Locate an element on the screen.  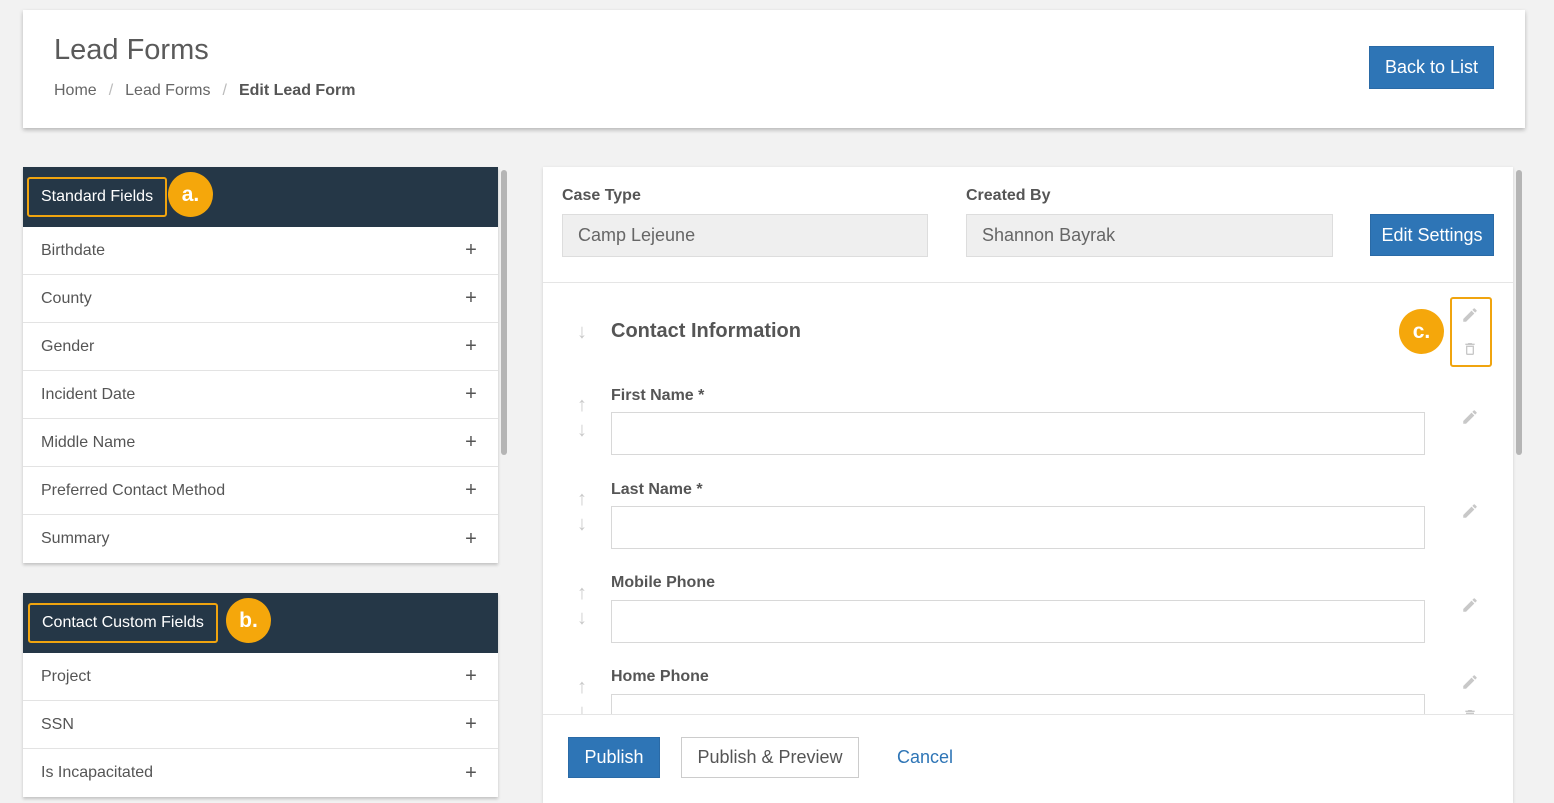
field-name: Summary is located at coordinates (75, 538).